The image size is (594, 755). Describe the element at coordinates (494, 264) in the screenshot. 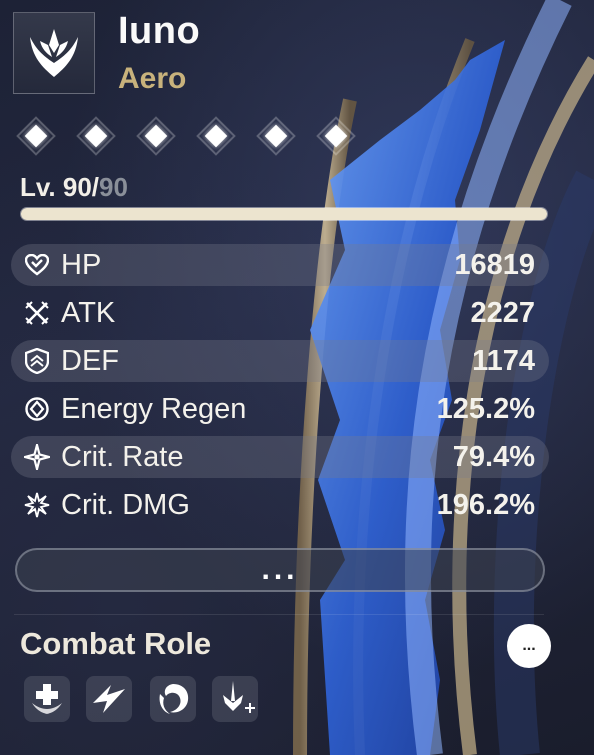

I see `stat-value: 16819` at that location.